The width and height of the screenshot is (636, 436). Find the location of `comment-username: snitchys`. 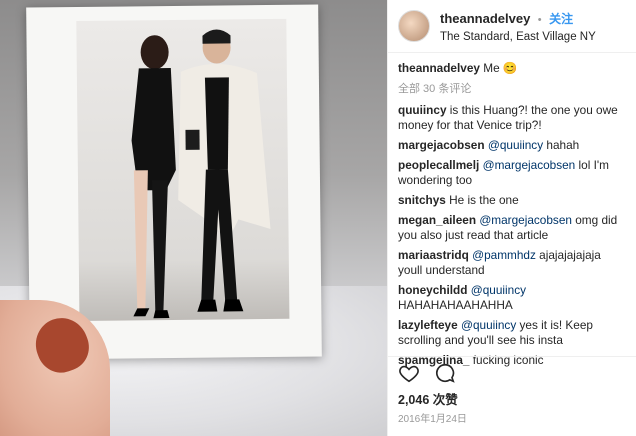

comment-username: snitchys is located at coordinates (422, 200).